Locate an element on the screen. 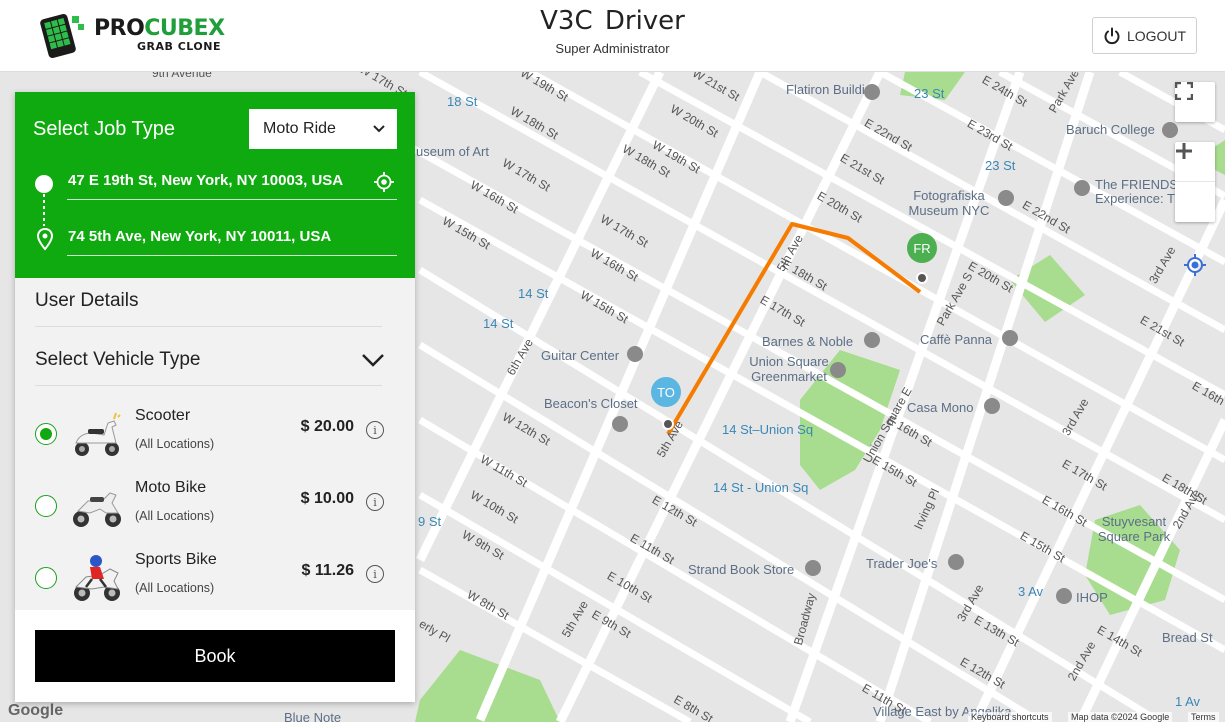 This screenshot has height=722, width=1225. subway-label: 18 St is located at coordinates (462, 101).